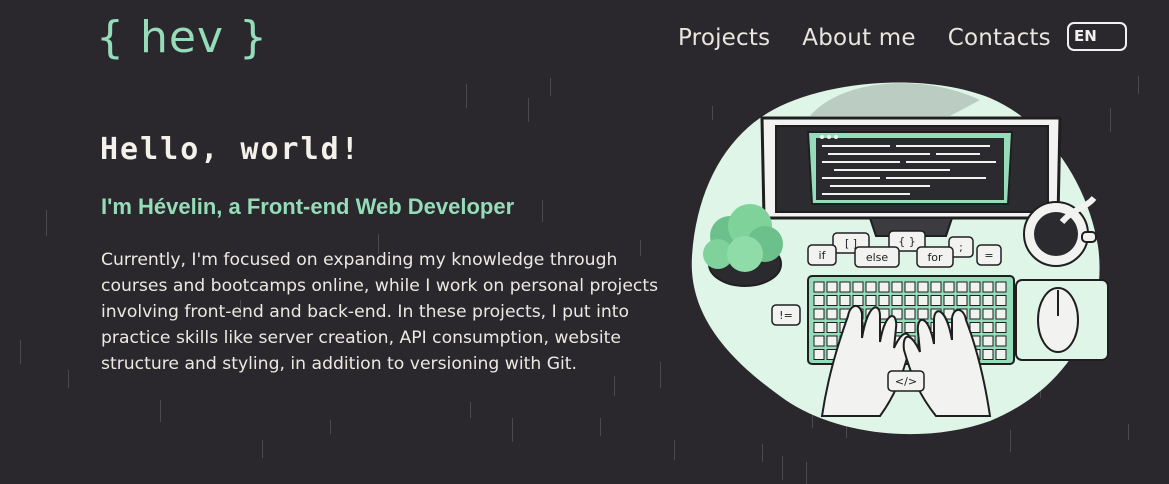  What do you see at coordinates (1097, 36) in the screenshot?
I see `language-toggle: EN` at bounding box center [1097, 36].